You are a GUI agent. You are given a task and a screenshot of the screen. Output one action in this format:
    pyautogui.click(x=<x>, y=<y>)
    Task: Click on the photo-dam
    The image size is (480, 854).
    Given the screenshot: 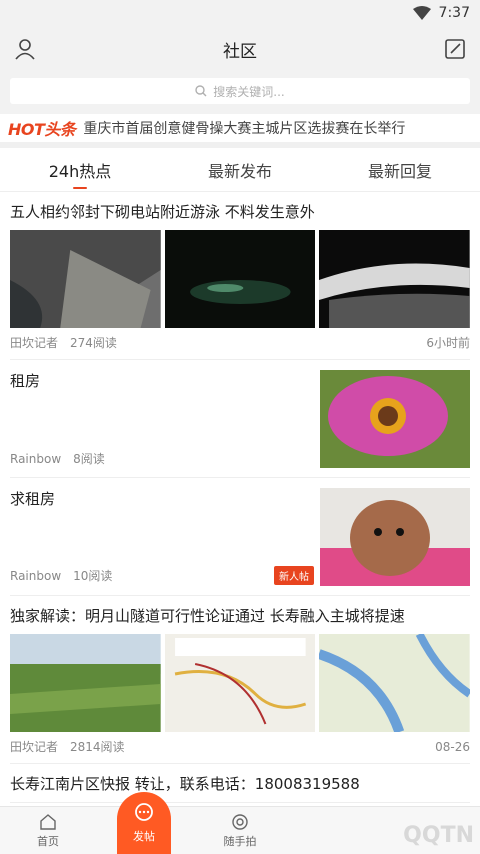 What is the action you would take?
    pyautogui.click(x=85, y=279)
    